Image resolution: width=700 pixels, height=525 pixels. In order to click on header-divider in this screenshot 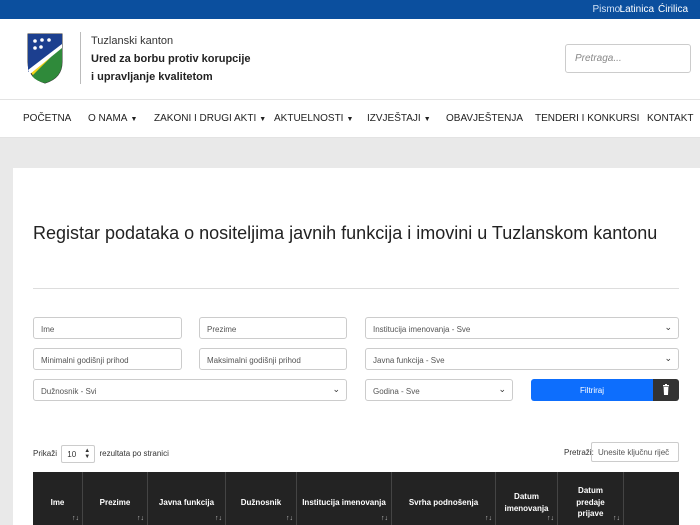, I will do `click(80, 58)`.